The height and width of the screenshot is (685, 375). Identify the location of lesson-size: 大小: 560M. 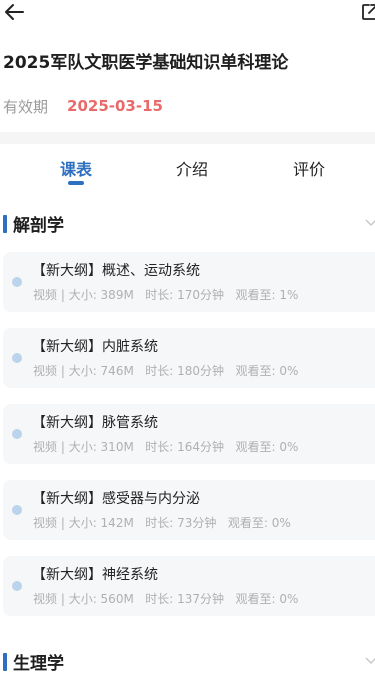
(101, 599).